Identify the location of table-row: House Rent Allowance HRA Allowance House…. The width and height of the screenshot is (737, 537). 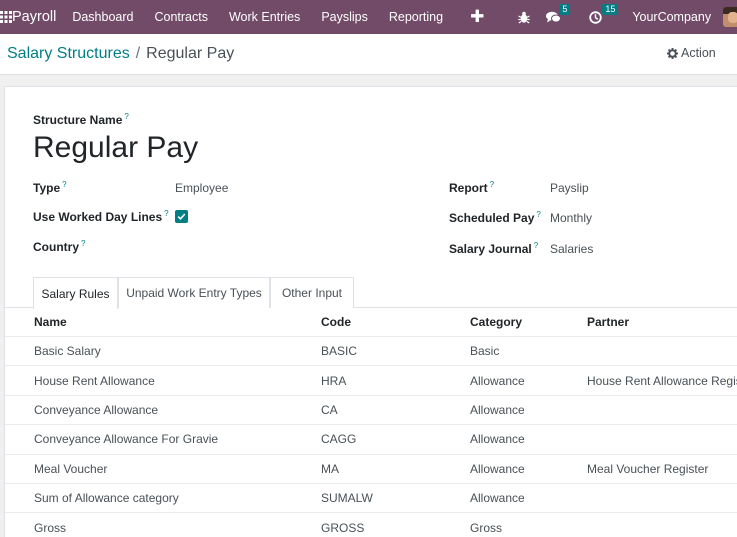
(371, 381).